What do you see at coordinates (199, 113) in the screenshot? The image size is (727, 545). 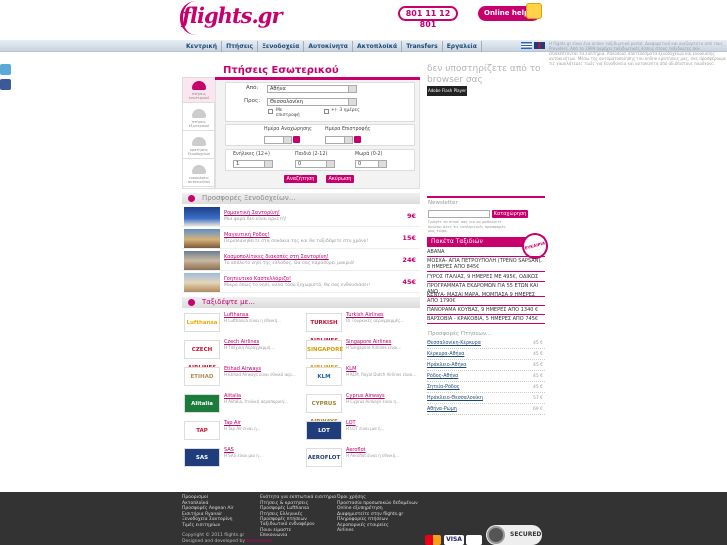 I see `plane-icon` at bounding box center [199, 113].